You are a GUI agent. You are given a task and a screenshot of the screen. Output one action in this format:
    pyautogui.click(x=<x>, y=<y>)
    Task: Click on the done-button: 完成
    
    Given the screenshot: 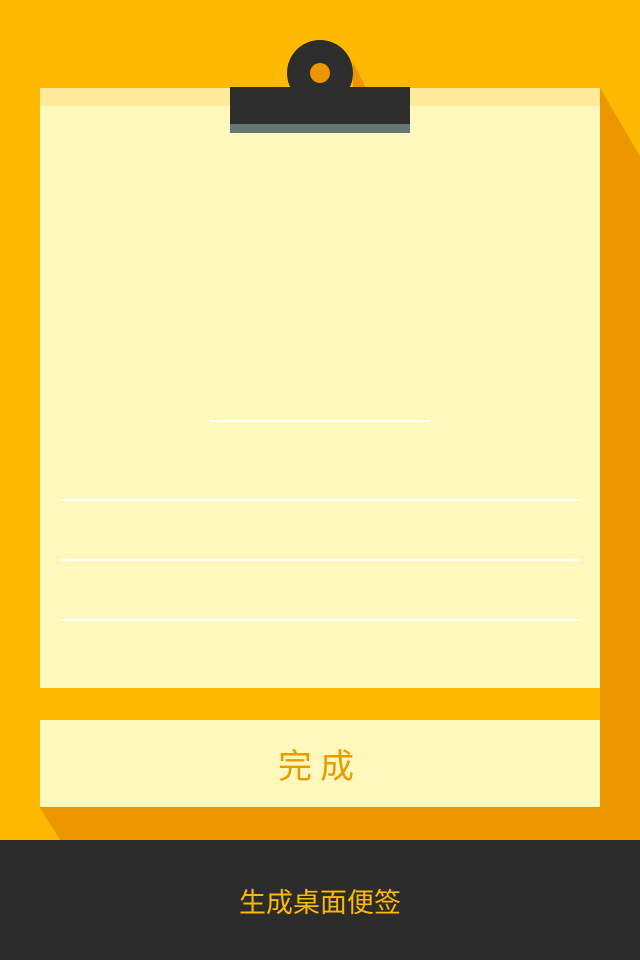 What is the action you would take?
    pyautogui.click(x=320, y=763)
    